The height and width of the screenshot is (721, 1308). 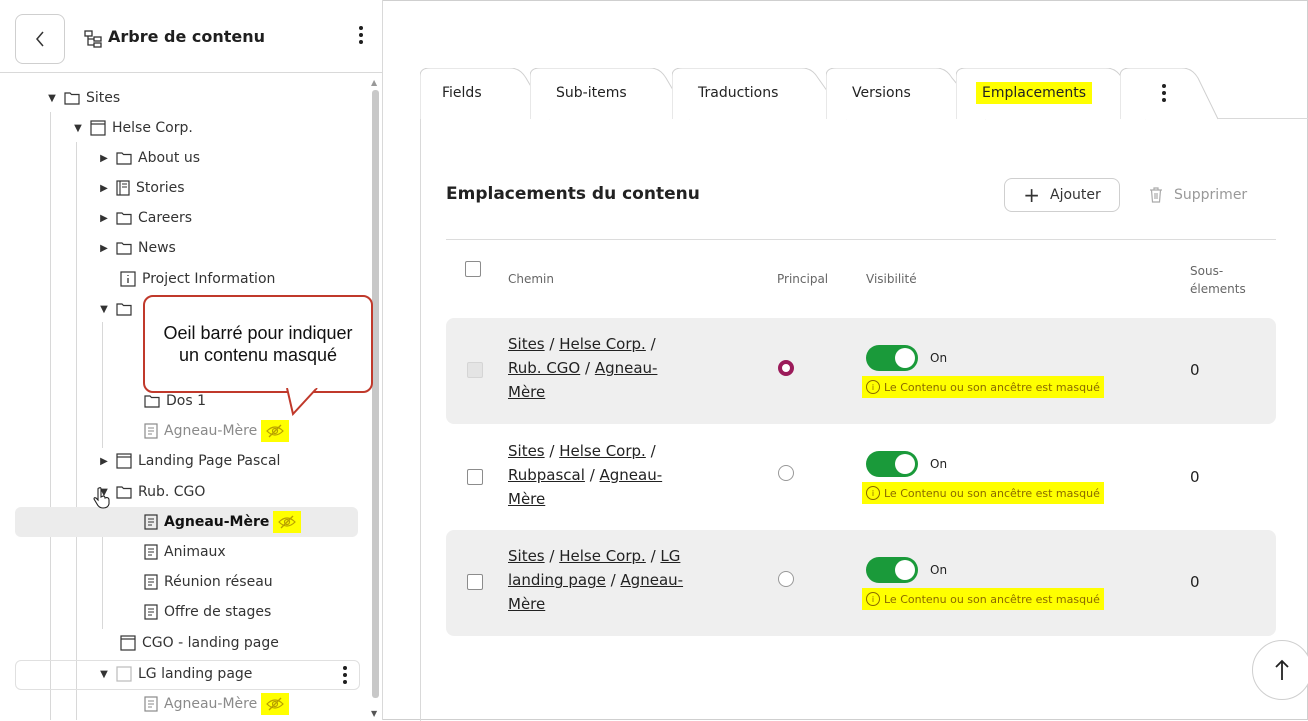 I want to click on sidebar-header: Arbre de contenu, so click(x=191, y=36).